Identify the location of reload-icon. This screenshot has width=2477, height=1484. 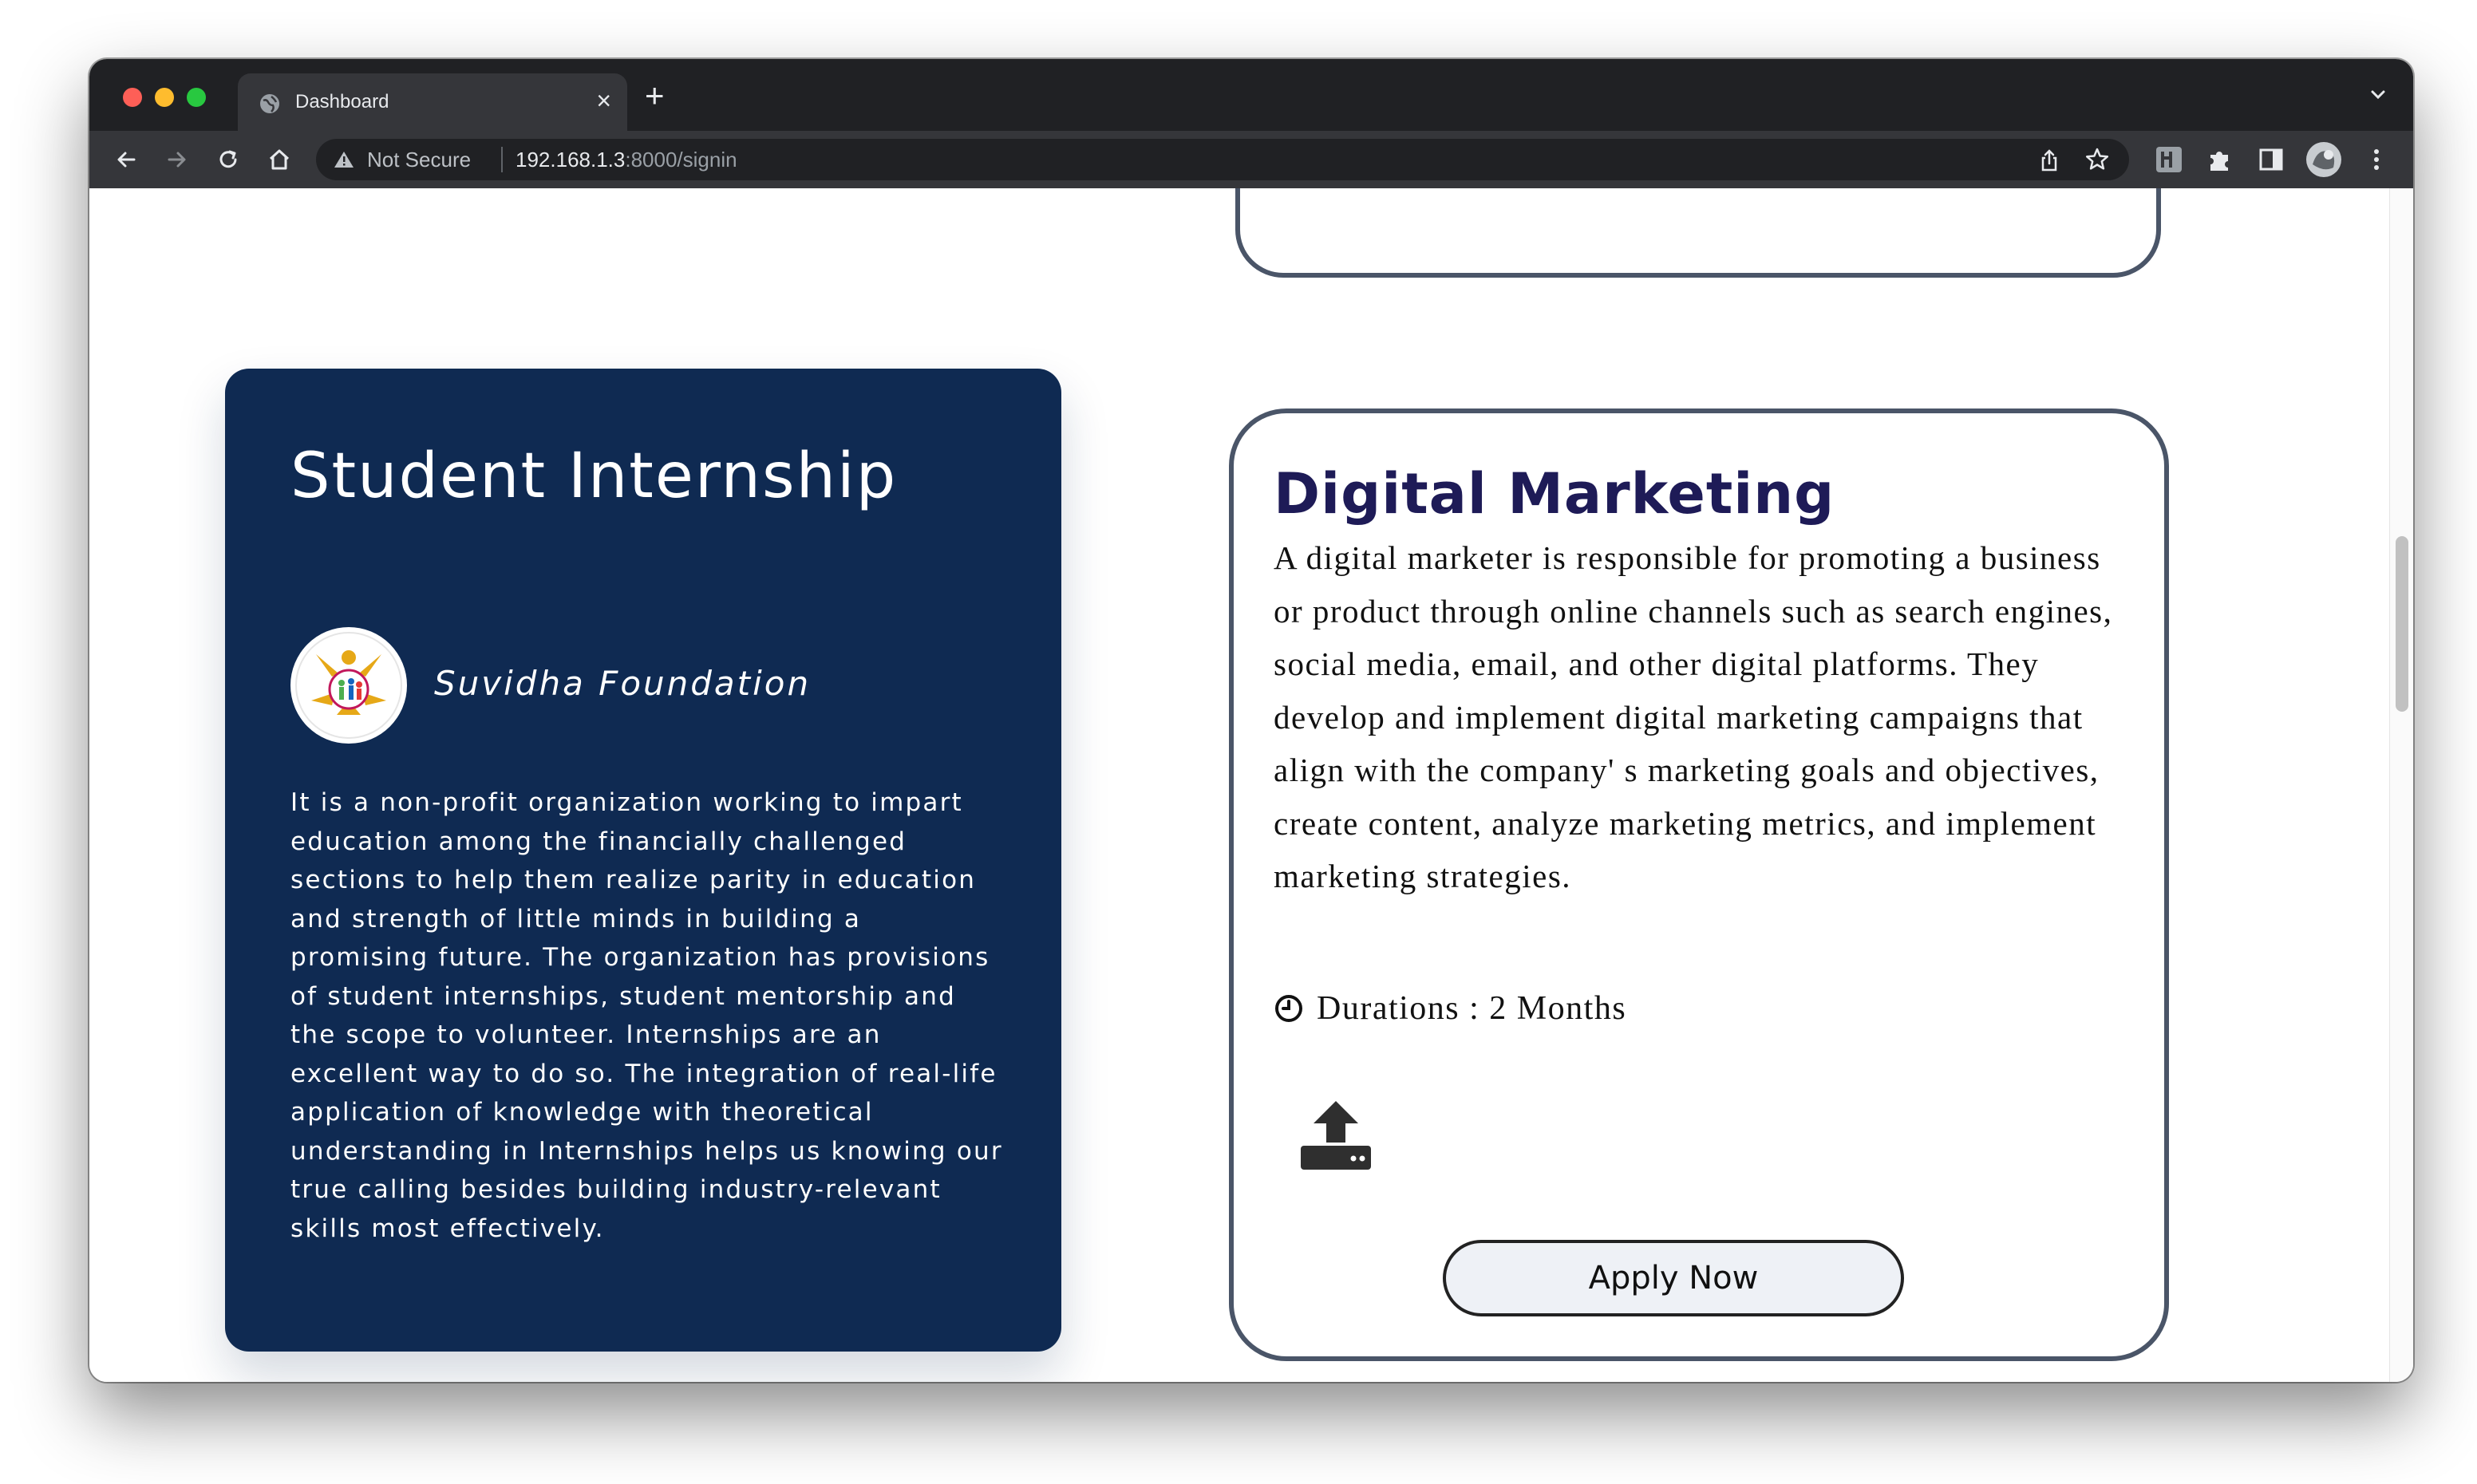
(228, 159).